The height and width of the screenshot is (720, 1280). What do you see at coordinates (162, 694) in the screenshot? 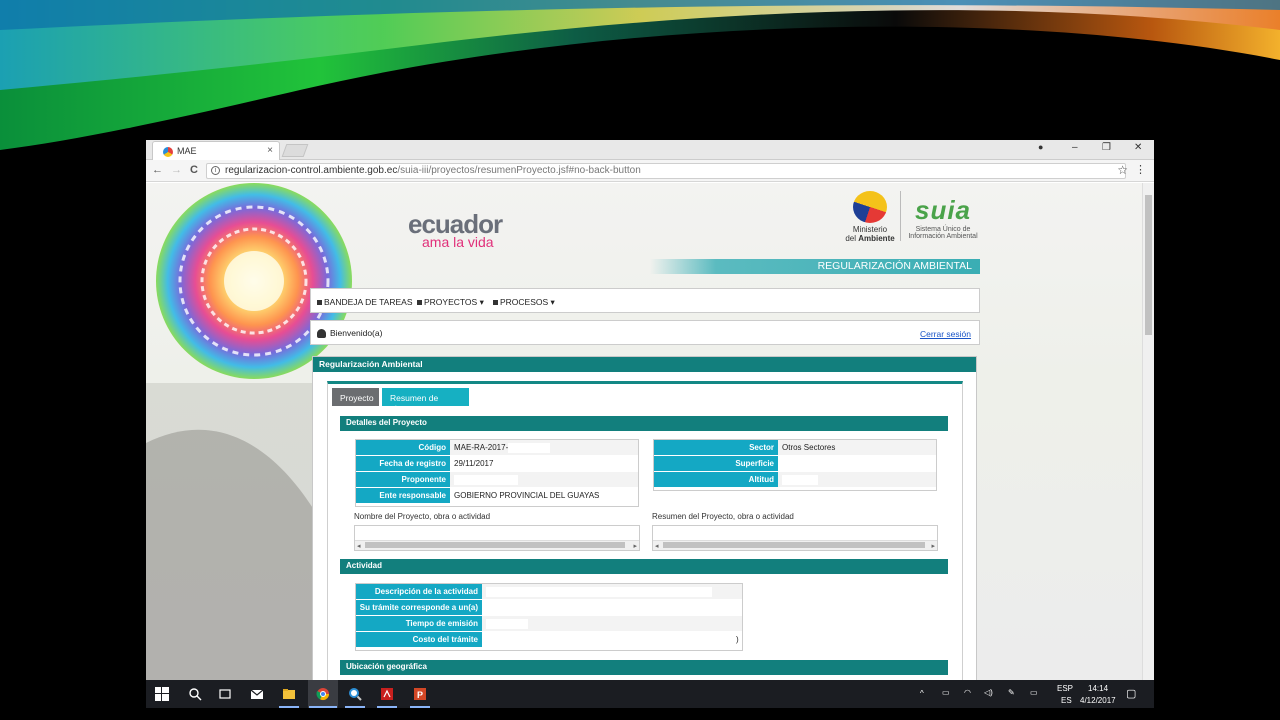
I see `windows-start-icon` at bounding box center [162, 694].